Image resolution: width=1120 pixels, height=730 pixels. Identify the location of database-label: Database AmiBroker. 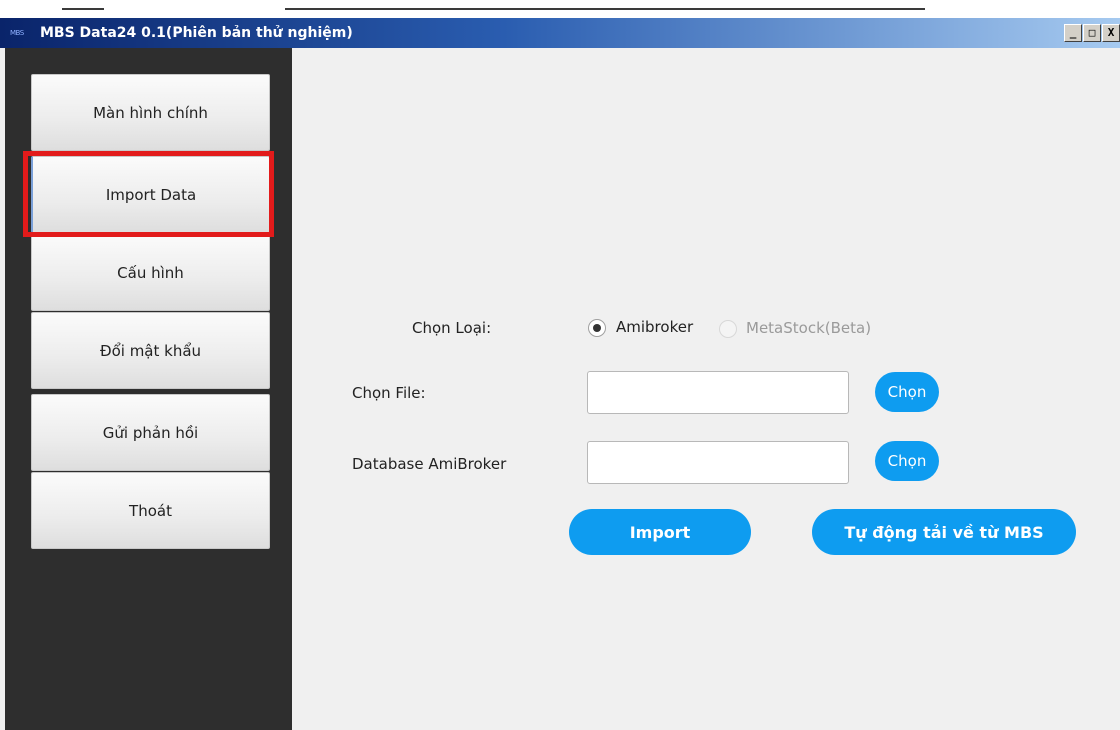
(429, 464).